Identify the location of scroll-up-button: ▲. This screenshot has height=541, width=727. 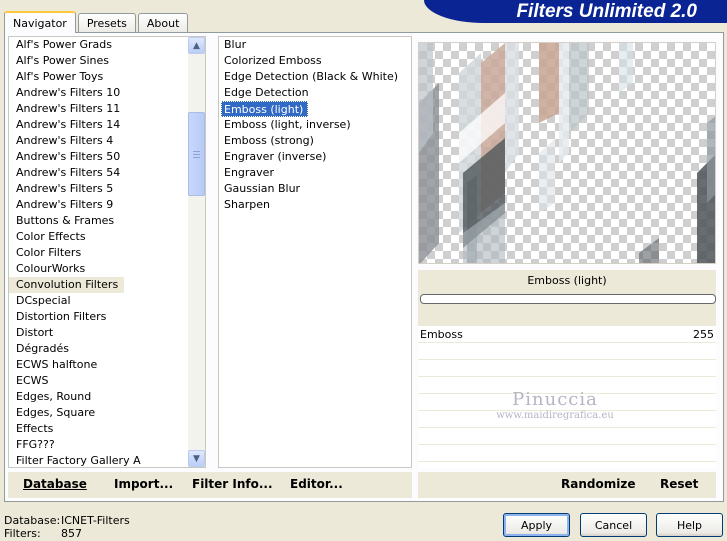
(196, 45).